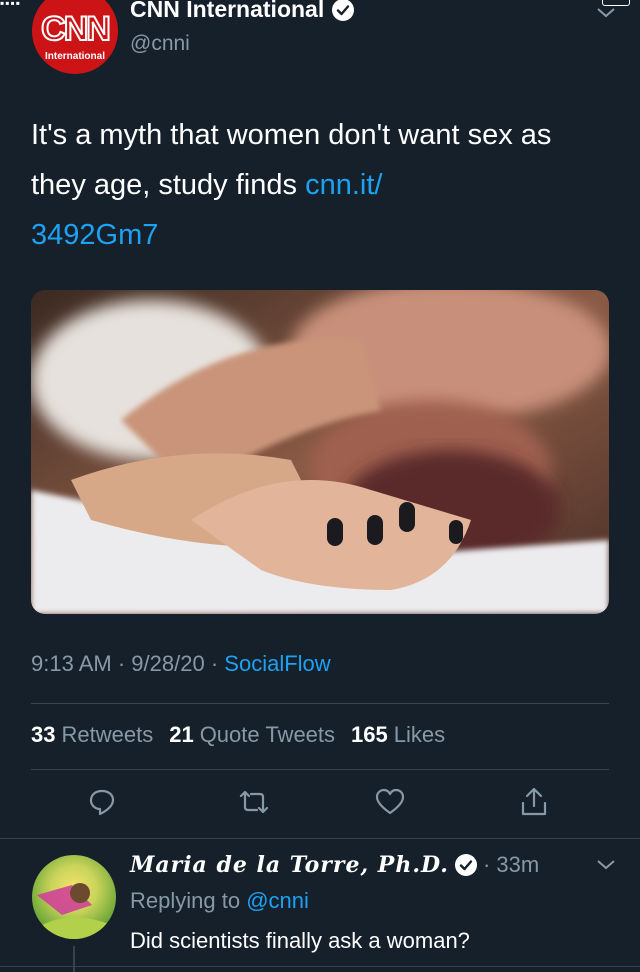 The height and width of the screenshot is (972, 640). What do you see at coordinates (71, 663) in the screenshot?
I see `tweet-time: 9:13 AM` at bounding box center [71, 663].